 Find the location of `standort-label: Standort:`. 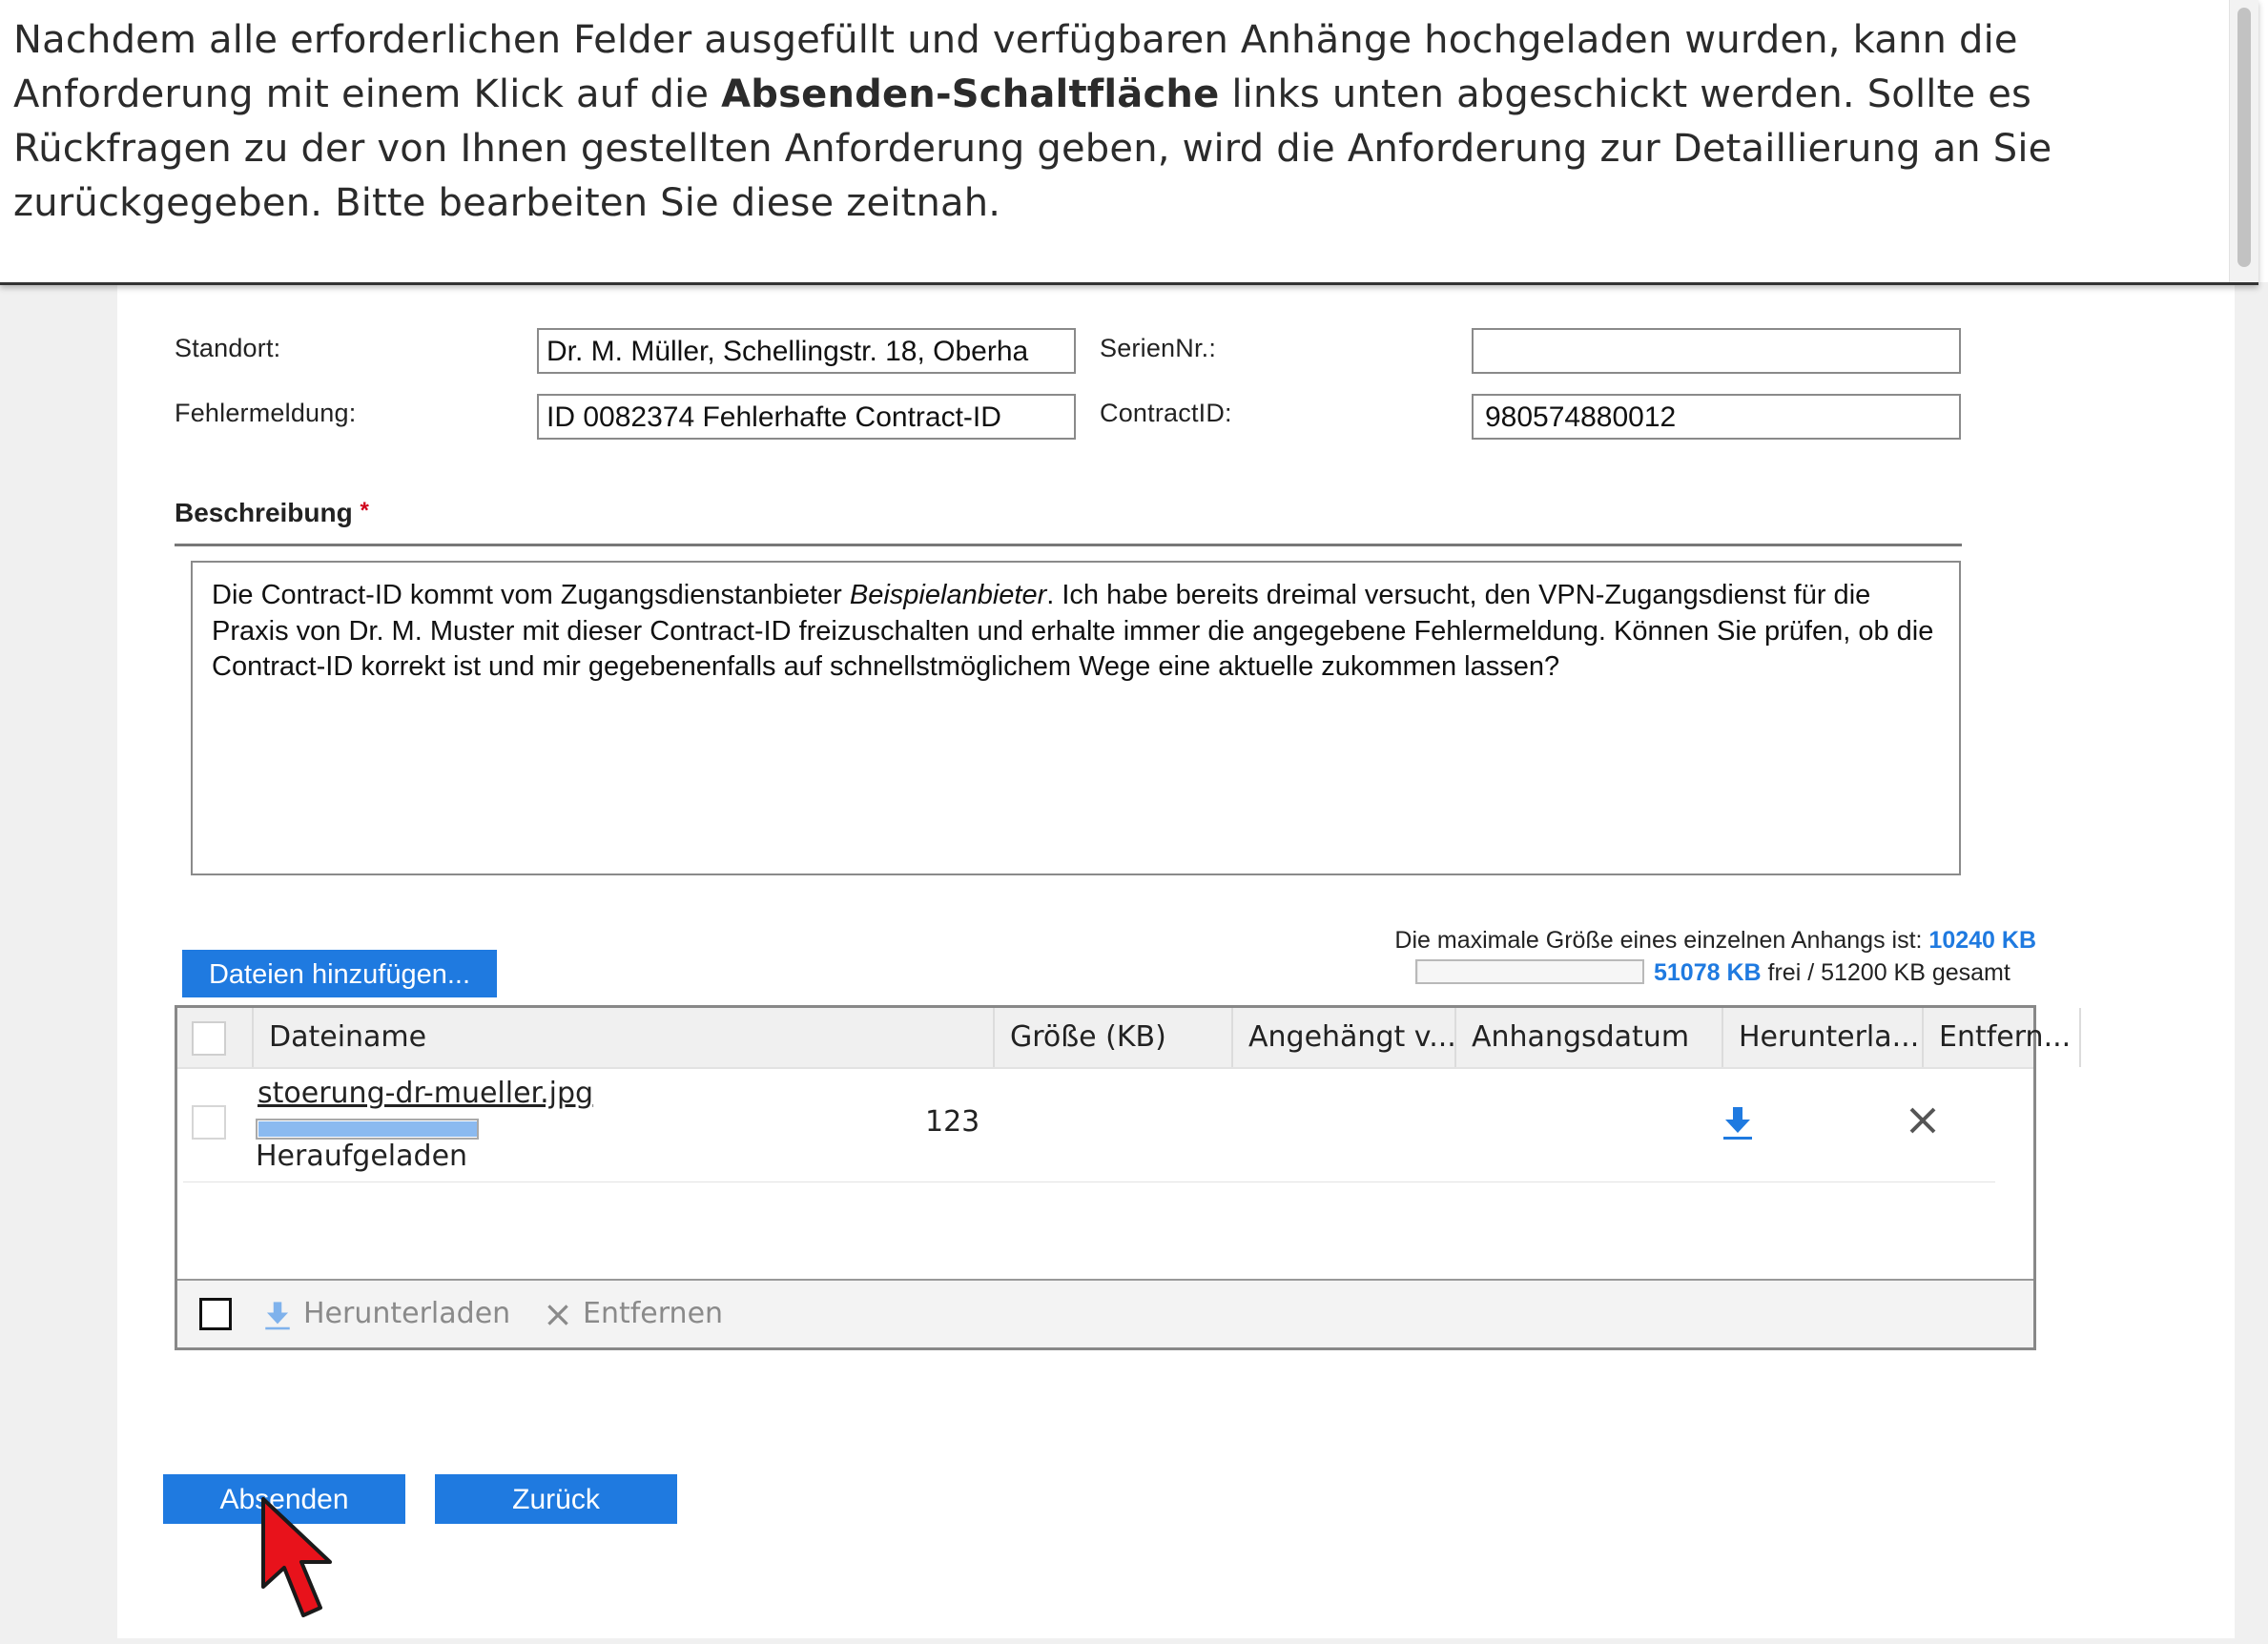

standort-label: Standort: is located at coordinates (228, 348).